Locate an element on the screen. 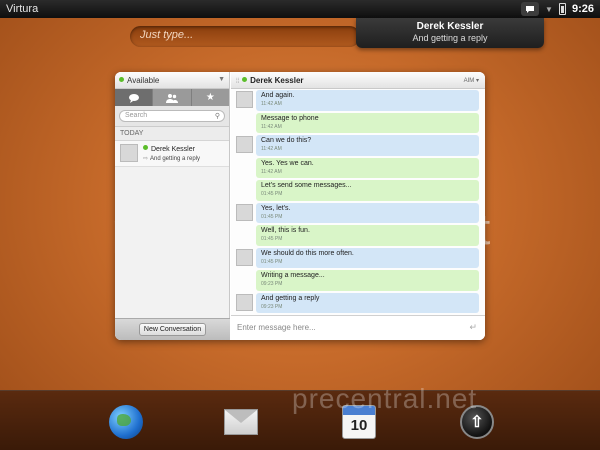 The image size is (600, 450). buddy-search-wrap: Search ⚲ is located at coordinates (172, 116).